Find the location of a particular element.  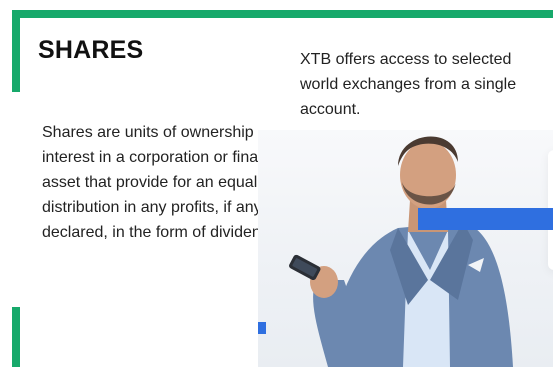

card-left-border-upper is located at coordinates (16, 51).